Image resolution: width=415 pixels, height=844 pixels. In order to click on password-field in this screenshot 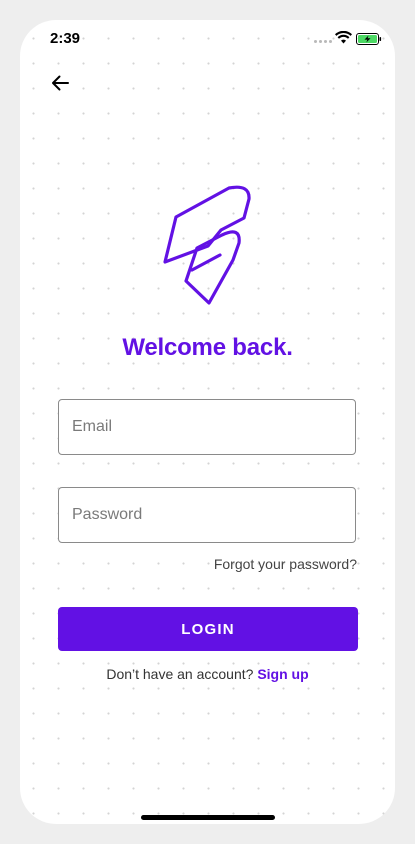, I will do `click(207, 515)`.